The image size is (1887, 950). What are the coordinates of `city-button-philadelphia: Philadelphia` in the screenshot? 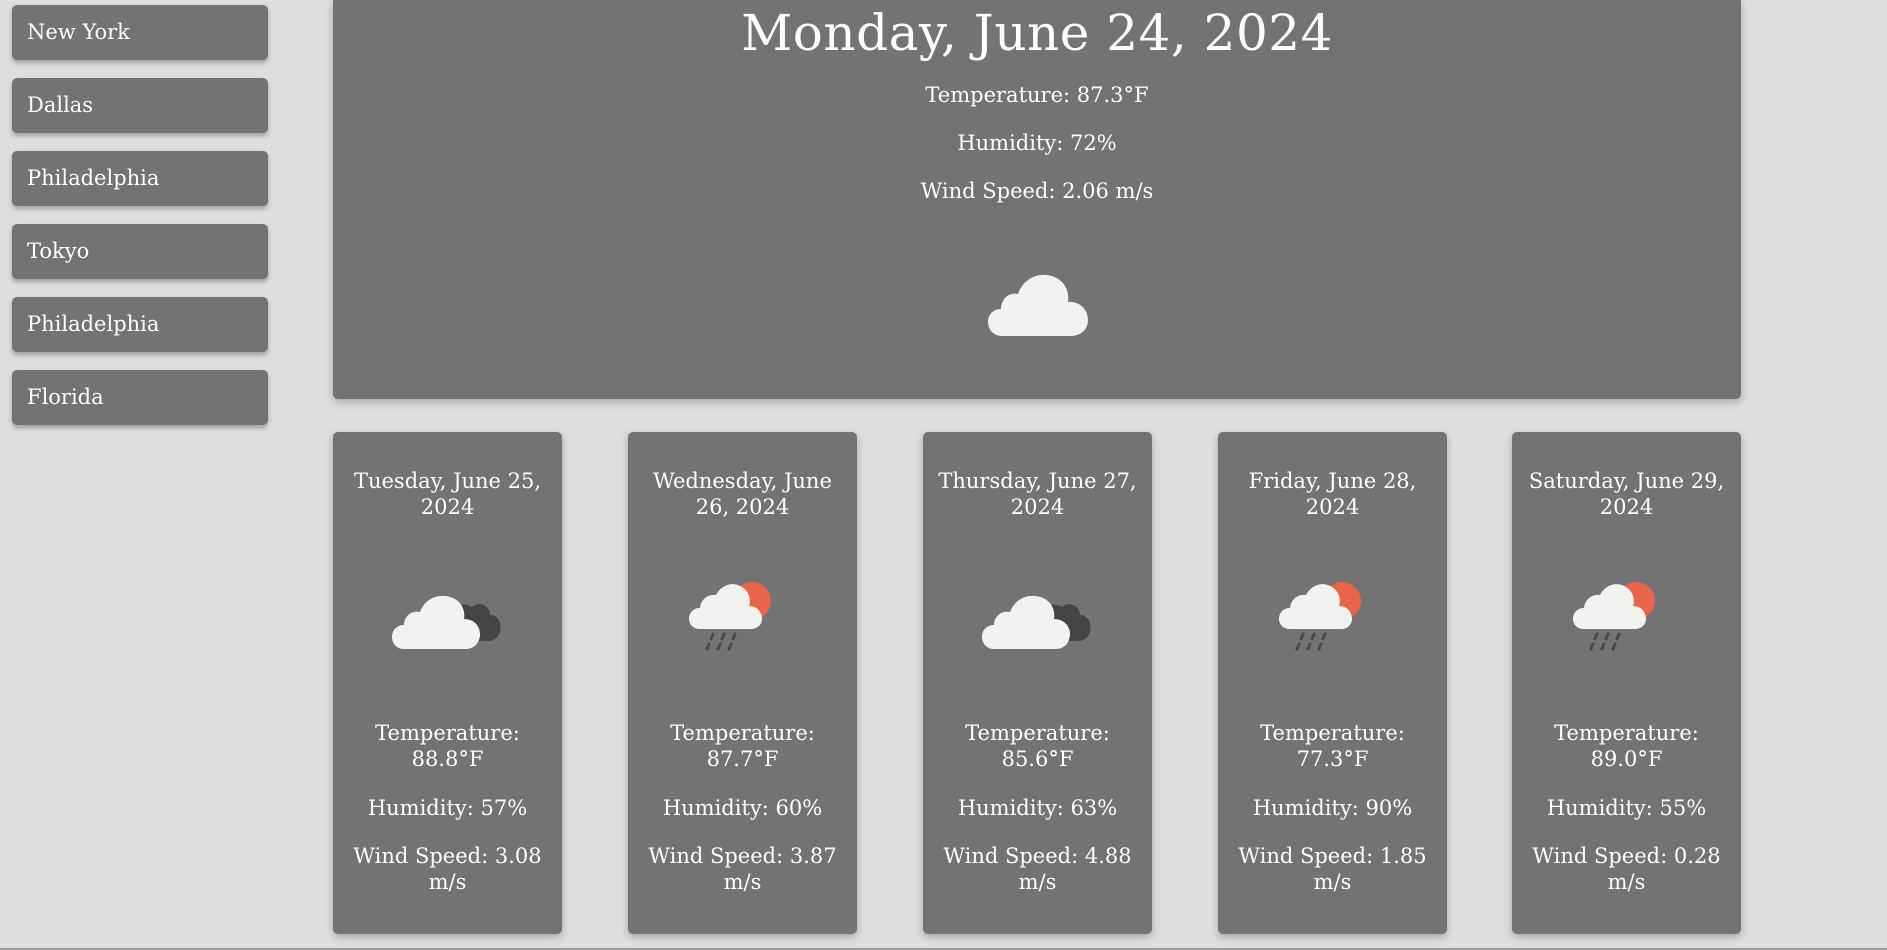 It's located at (140, 178).